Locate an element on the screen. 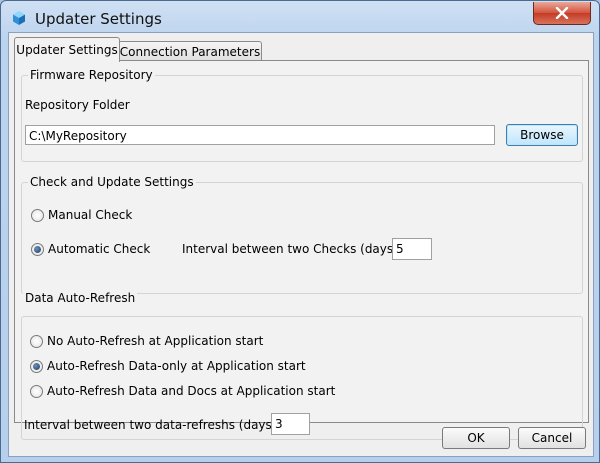 The width and height of the screenshot is (600, 463). radio-selected-dot is located at coordinates (37, 249).